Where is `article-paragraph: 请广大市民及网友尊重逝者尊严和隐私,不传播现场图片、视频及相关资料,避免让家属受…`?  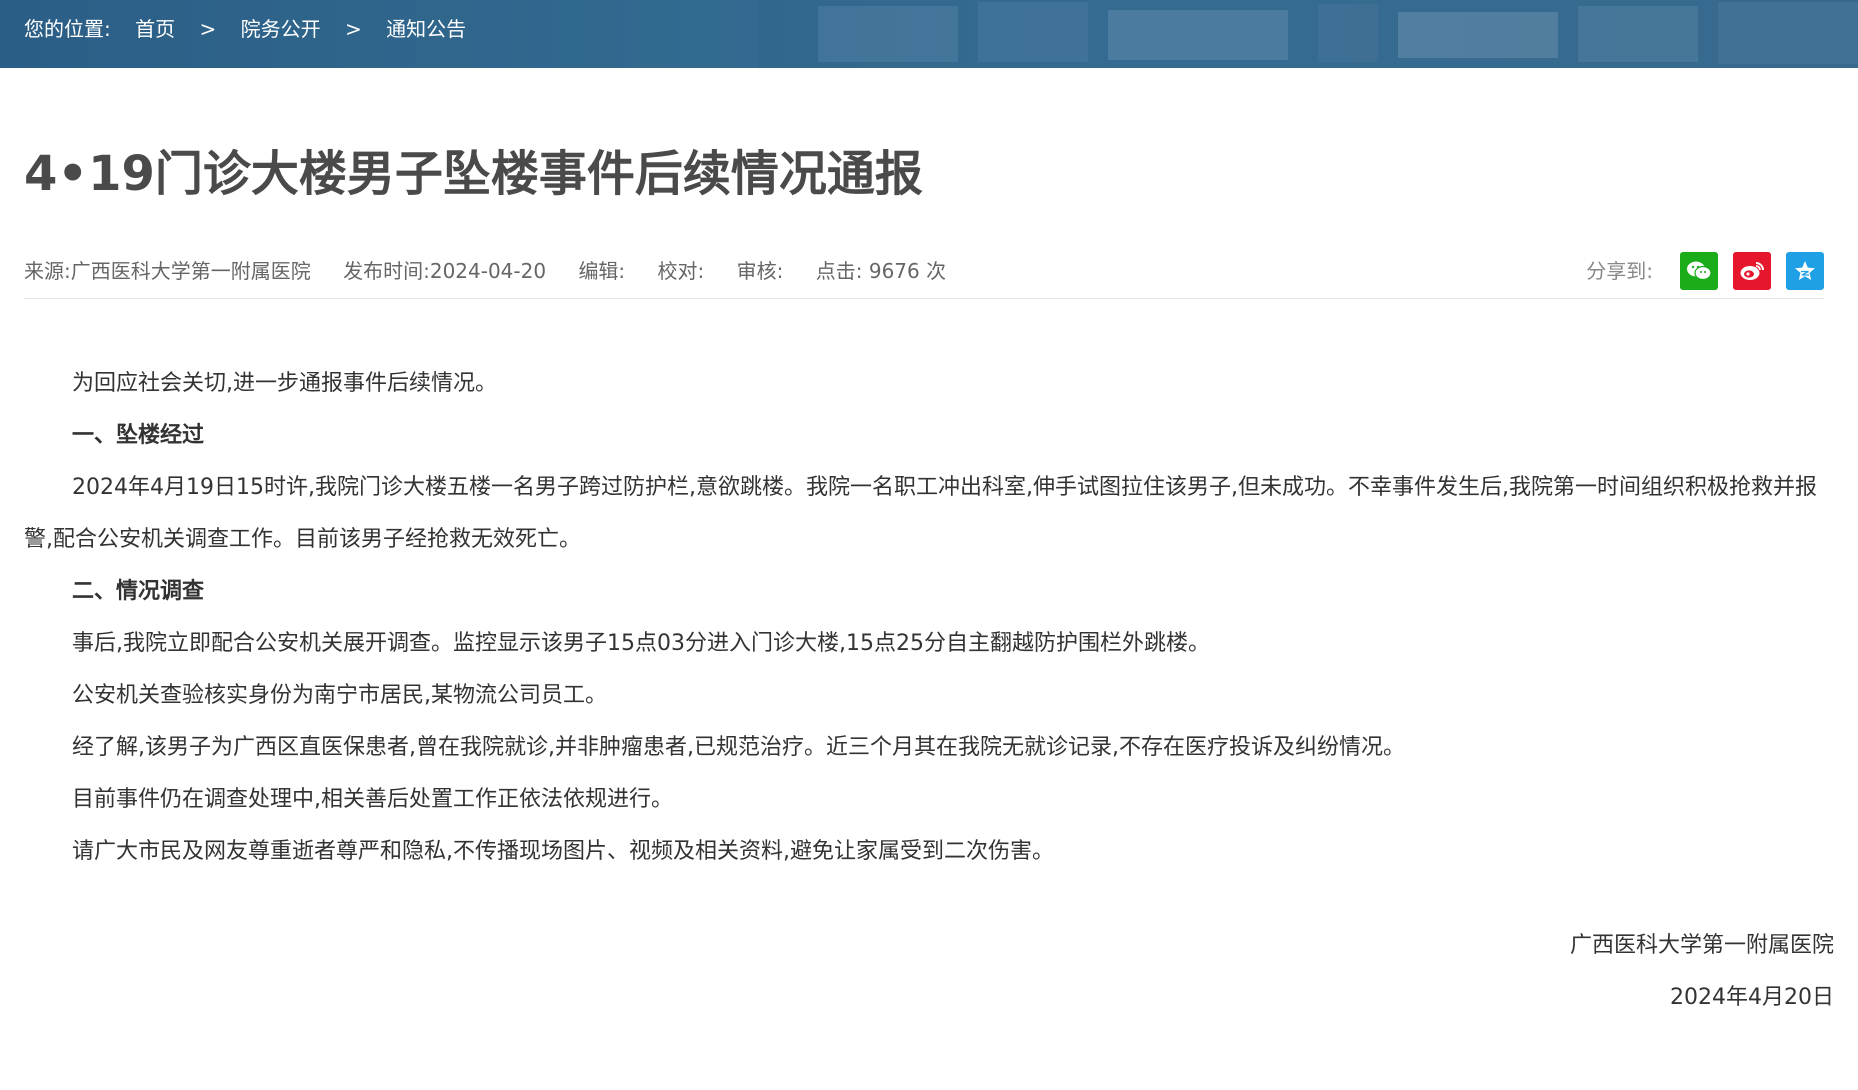 article-paragraph: 请广大市民及网友尊重逝者尊严和隐私,不传播现场图片、视频及相关资料,避免让家属受… is located at coordinates (563, 851).